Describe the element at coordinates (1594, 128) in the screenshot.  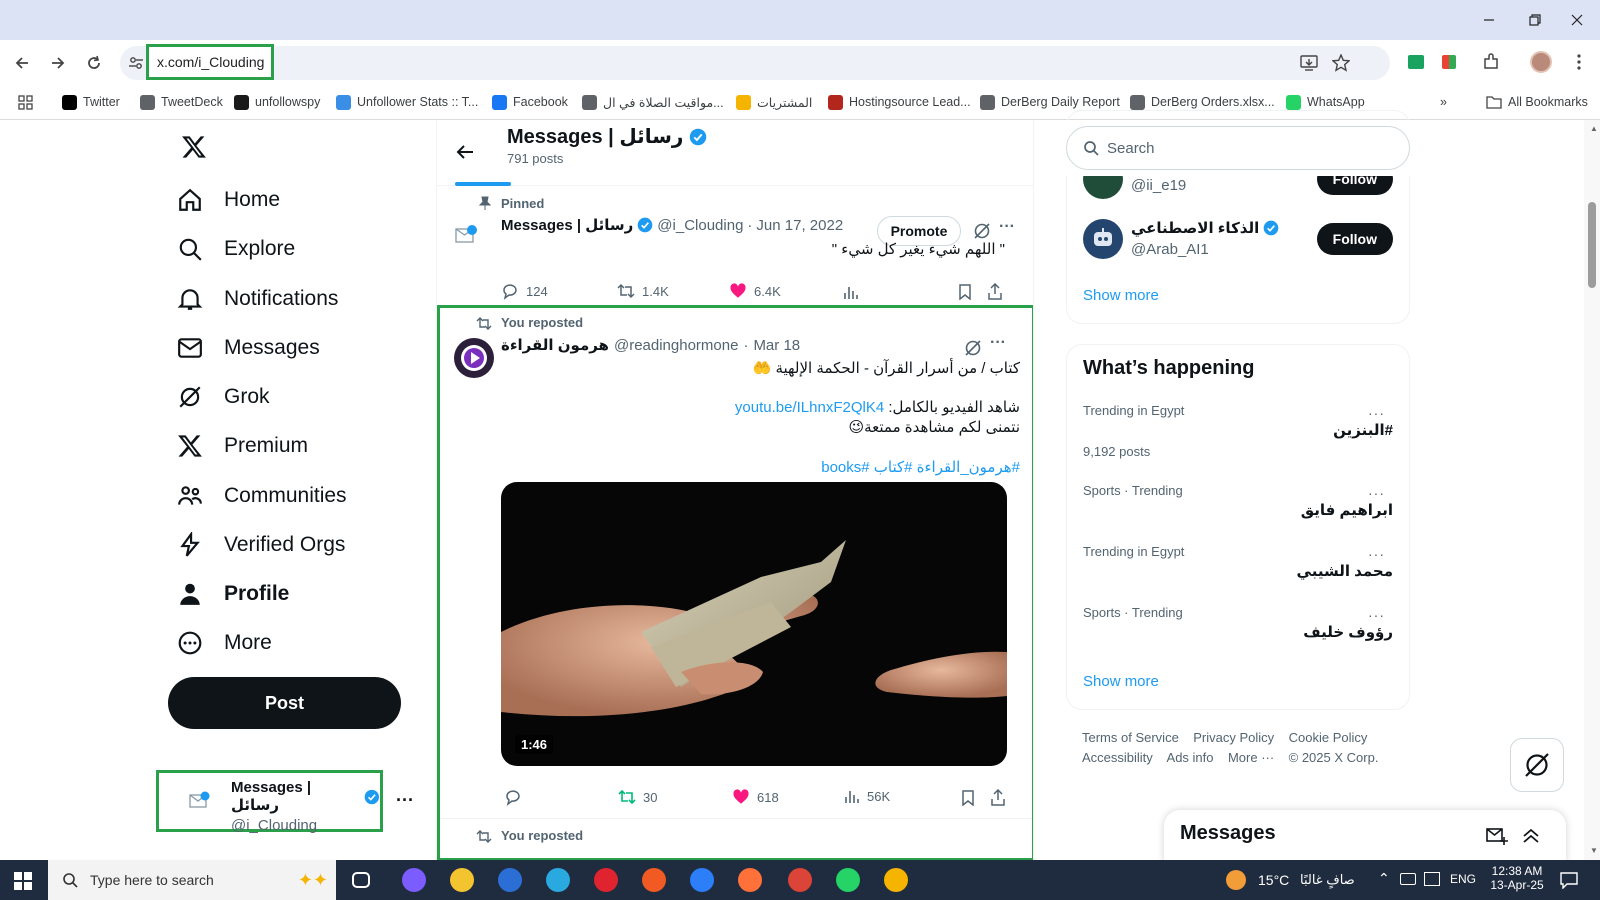
I see `scroll-up-arrow-icon: ▲` at that location.